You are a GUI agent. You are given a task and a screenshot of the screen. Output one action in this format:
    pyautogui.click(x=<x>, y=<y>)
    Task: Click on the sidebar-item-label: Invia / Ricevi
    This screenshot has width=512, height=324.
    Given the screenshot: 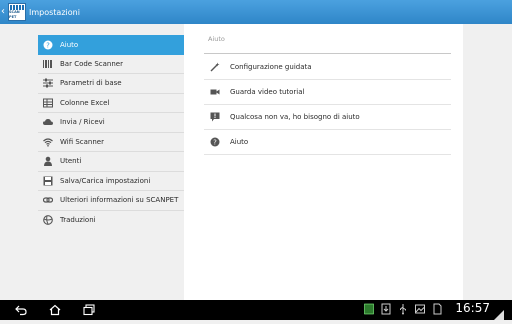 What is the action you would take?
    pyautogui.click(x=82, y=122)
    